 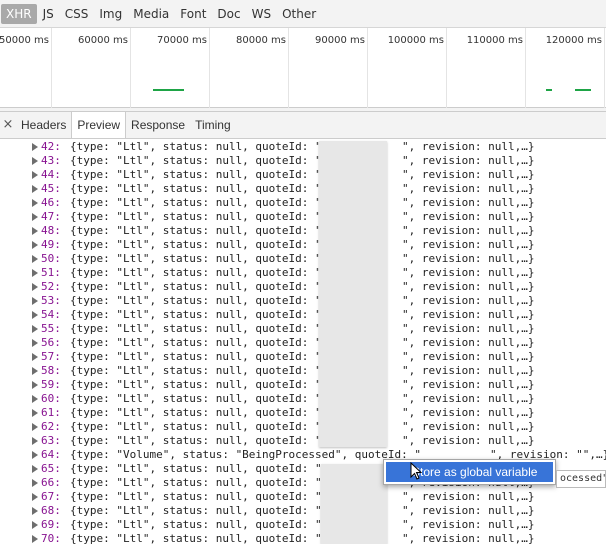 What do you see at coordinates (299, 14) in the screenshot?
I see `filter-other-button: Other` at bounding box center [299, 14].